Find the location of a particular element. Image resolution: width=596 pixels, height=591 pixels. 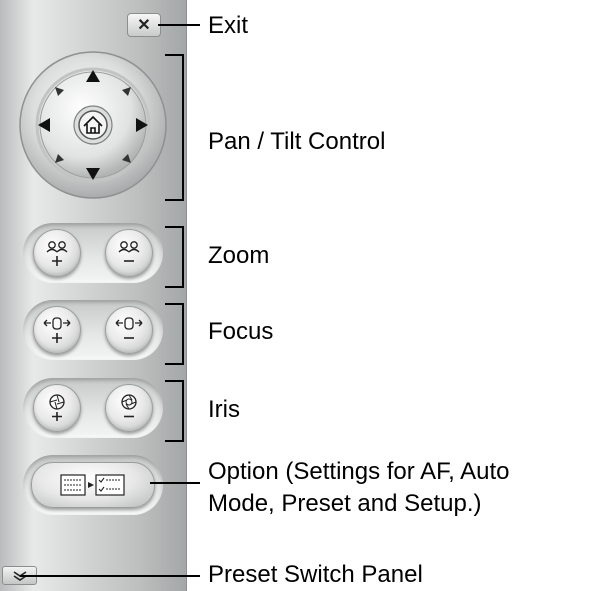

focus-near-button is located at coordinates (57, 330).